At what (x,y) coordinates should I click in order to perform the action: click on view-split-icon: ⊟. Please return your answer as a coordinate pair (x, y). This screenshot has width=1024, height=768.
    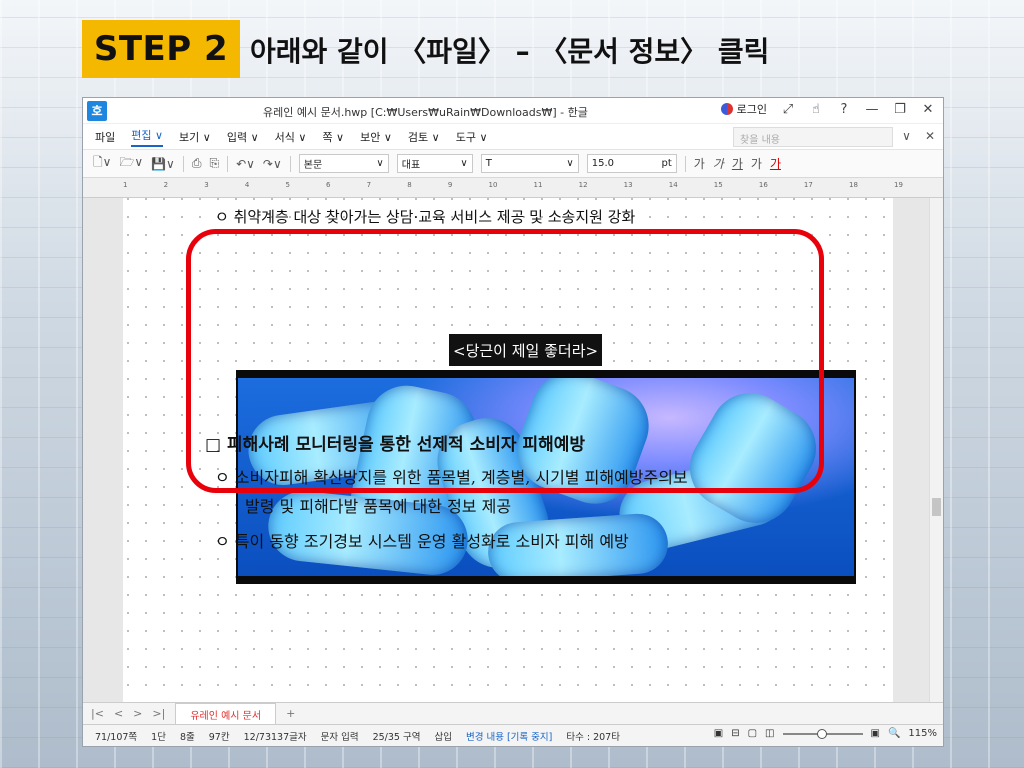
    Looking at the image, I should click on (735, 733).